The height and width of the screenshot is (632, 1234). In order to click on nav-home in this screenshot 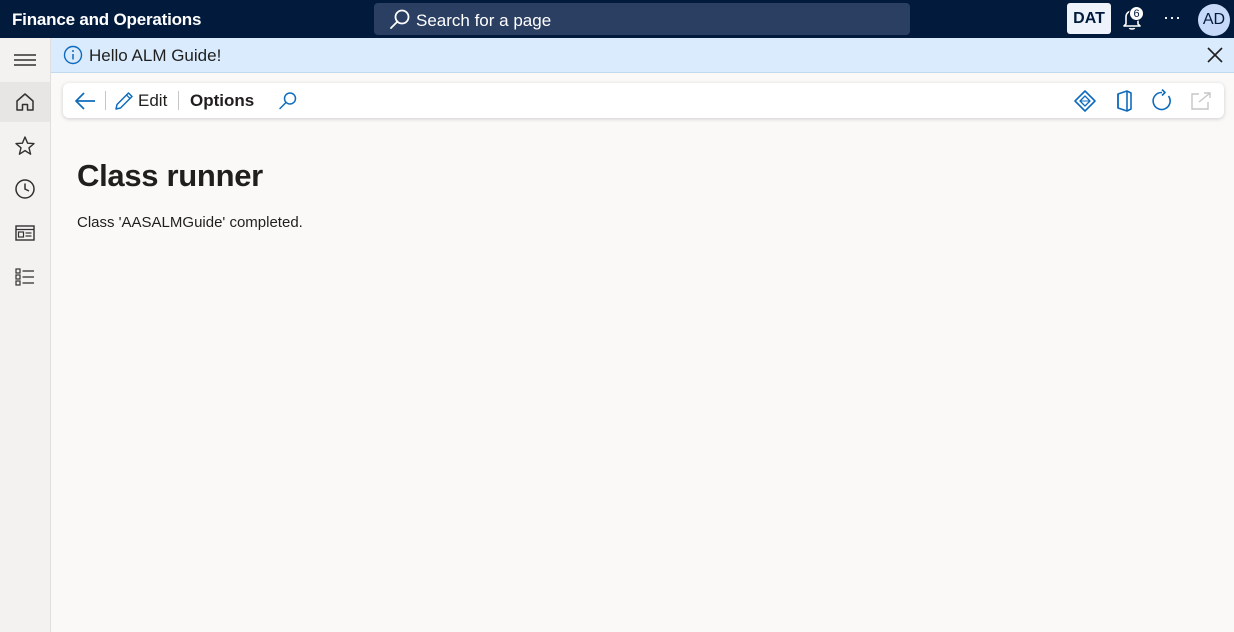, I will do `click(25, 102)`.